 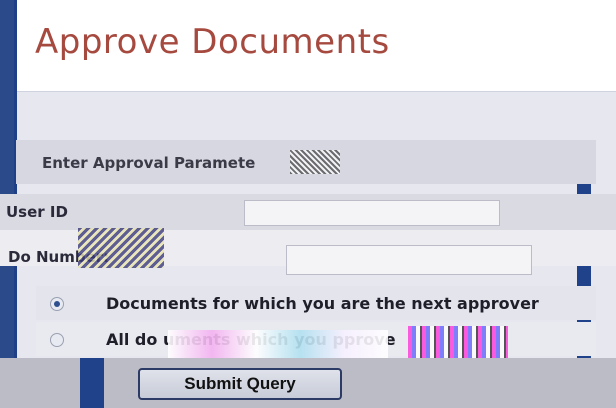 I want to click on submit-query-button: Submit Query, so click(x=240, y=384).